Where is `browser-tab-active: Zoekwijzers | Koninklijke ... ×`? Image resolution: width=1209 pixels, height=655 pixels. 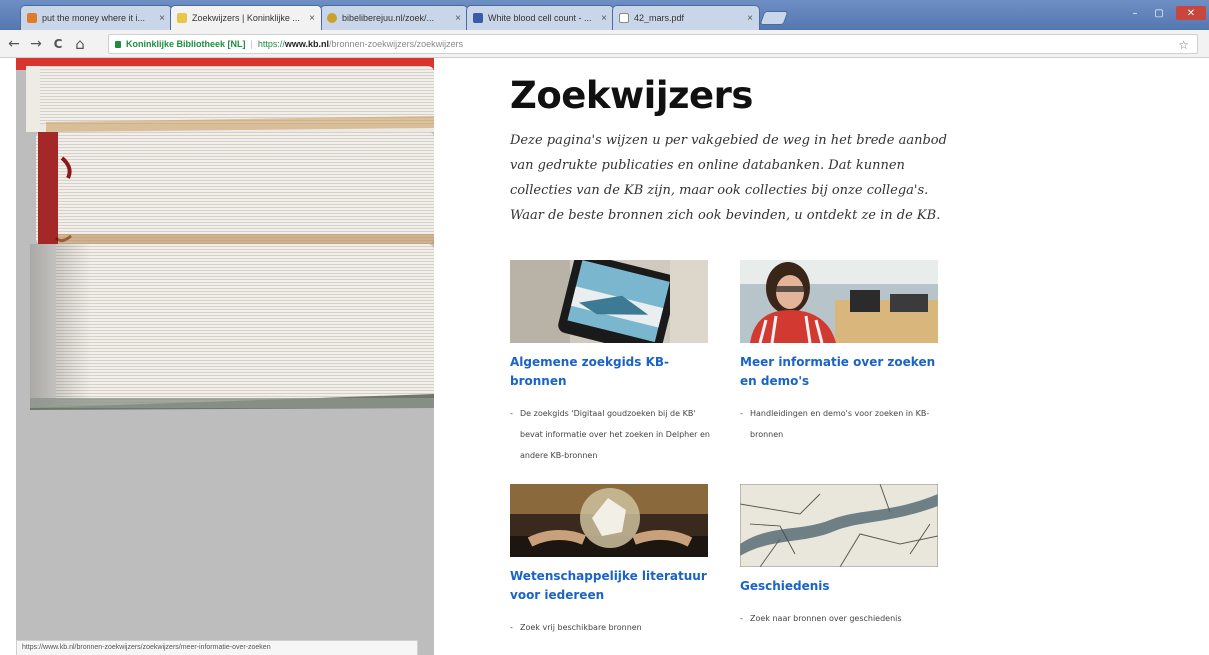 browser-tab-active: Zoekwijzers | Koninklijke ... × is located at coordinates (246, 17).